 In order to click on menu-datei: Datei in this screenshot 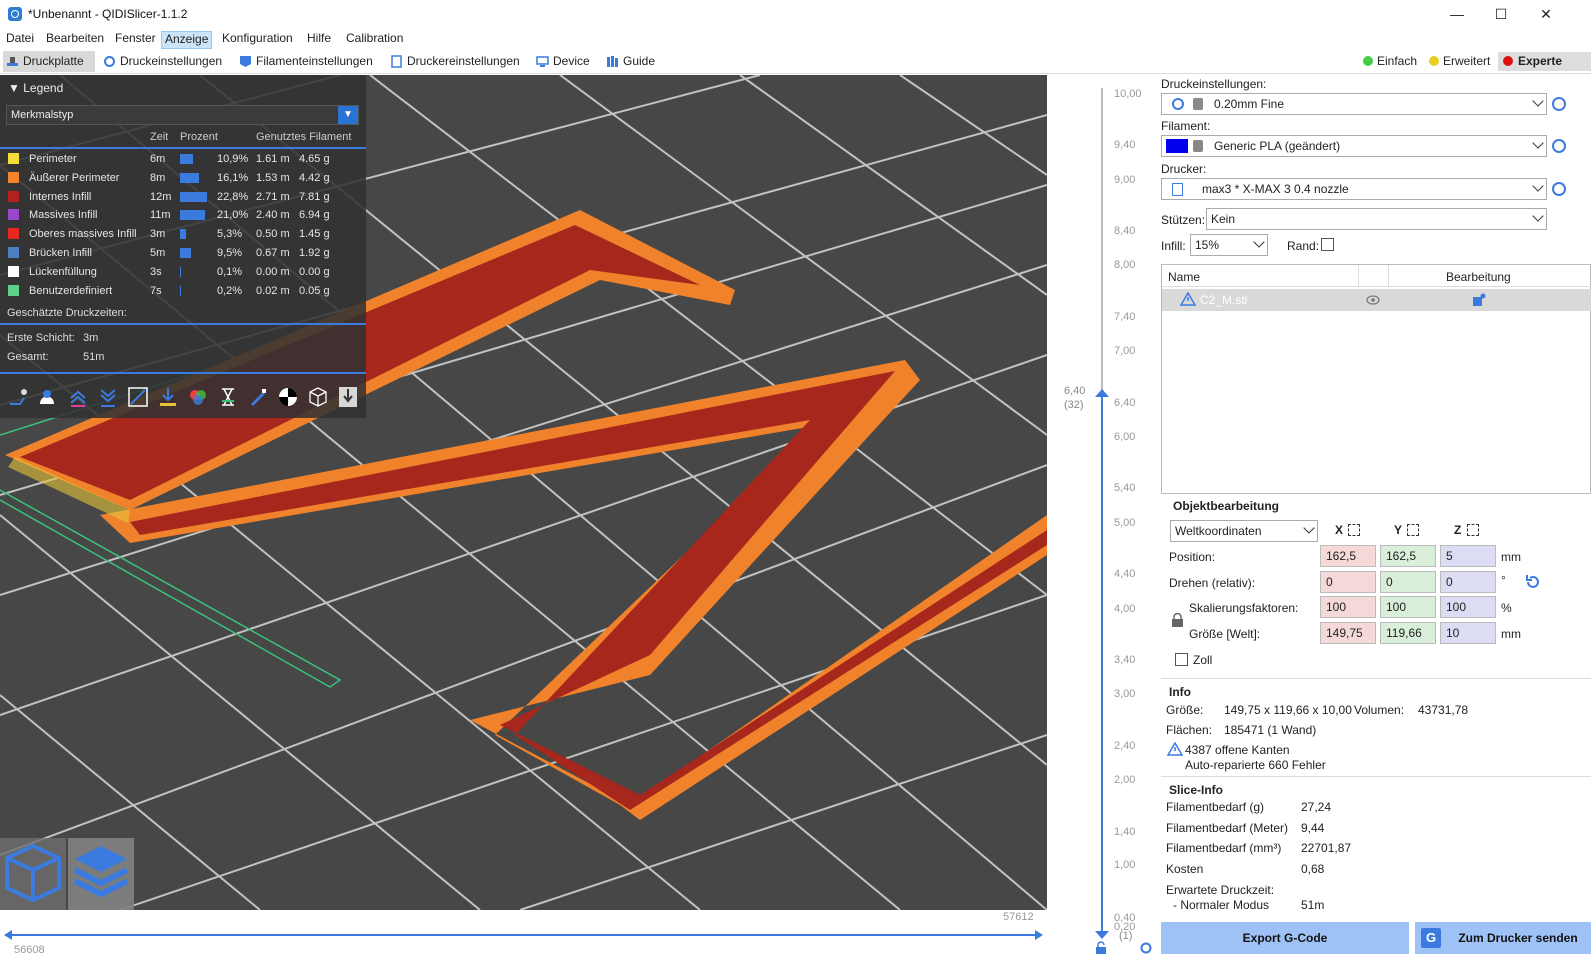, I will do `click(20, 40)`.